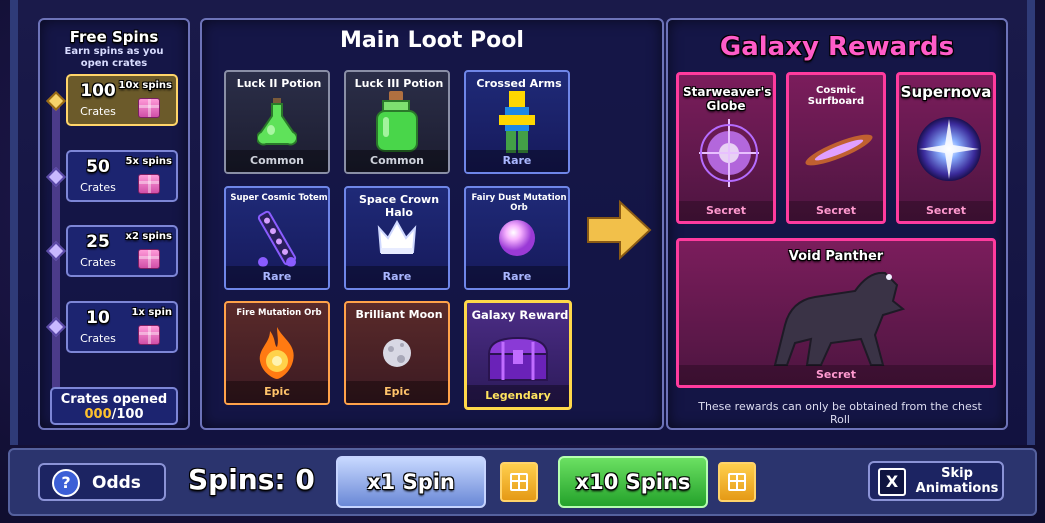  Describe the element at coordinates (399, 314) in the screenshot. I see `item-name: Brilliant Moon` at that location.